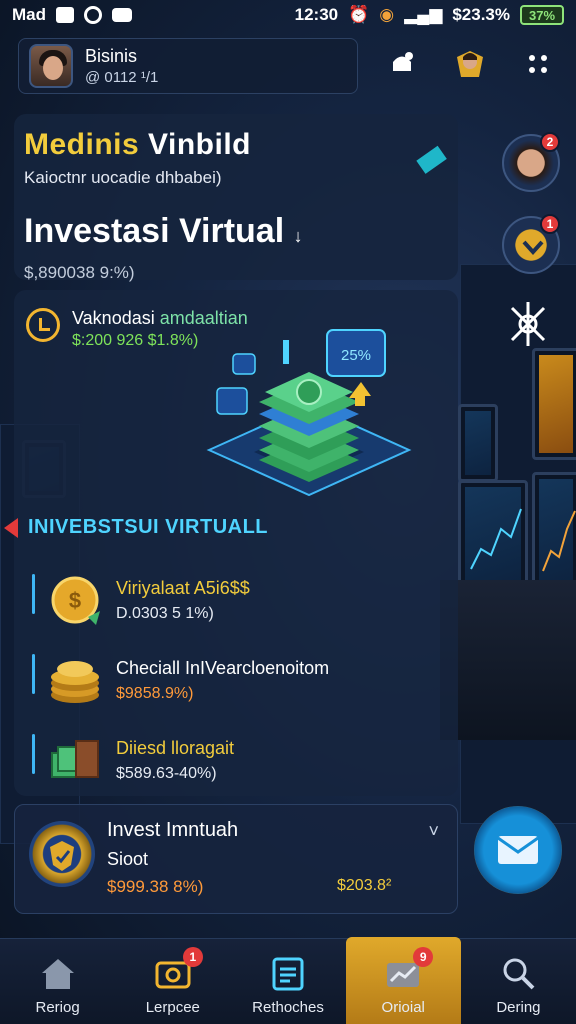 This screenshot has height=1024, width=576. I want to click on wifi-icon: ◉, so click(387, 14).